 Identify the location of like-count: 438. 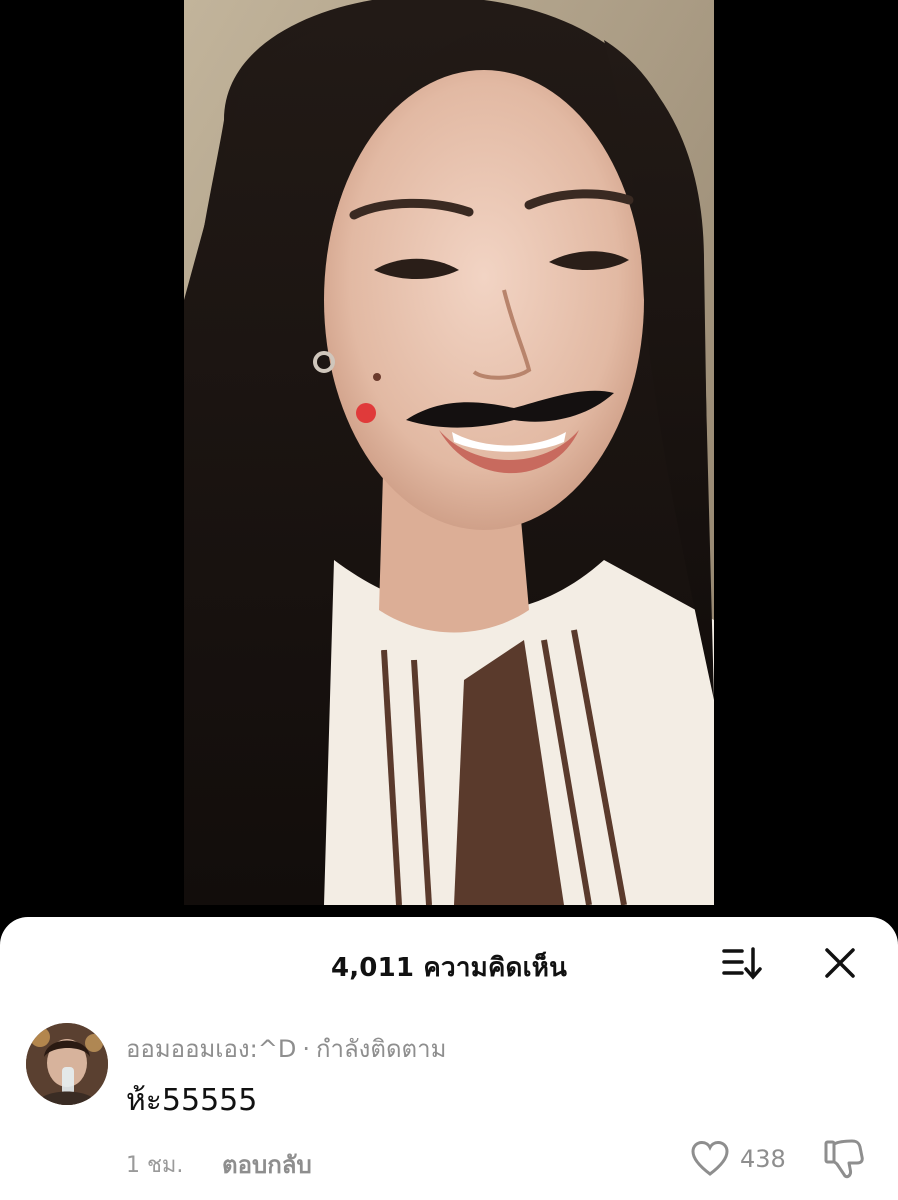
(763, 1159).